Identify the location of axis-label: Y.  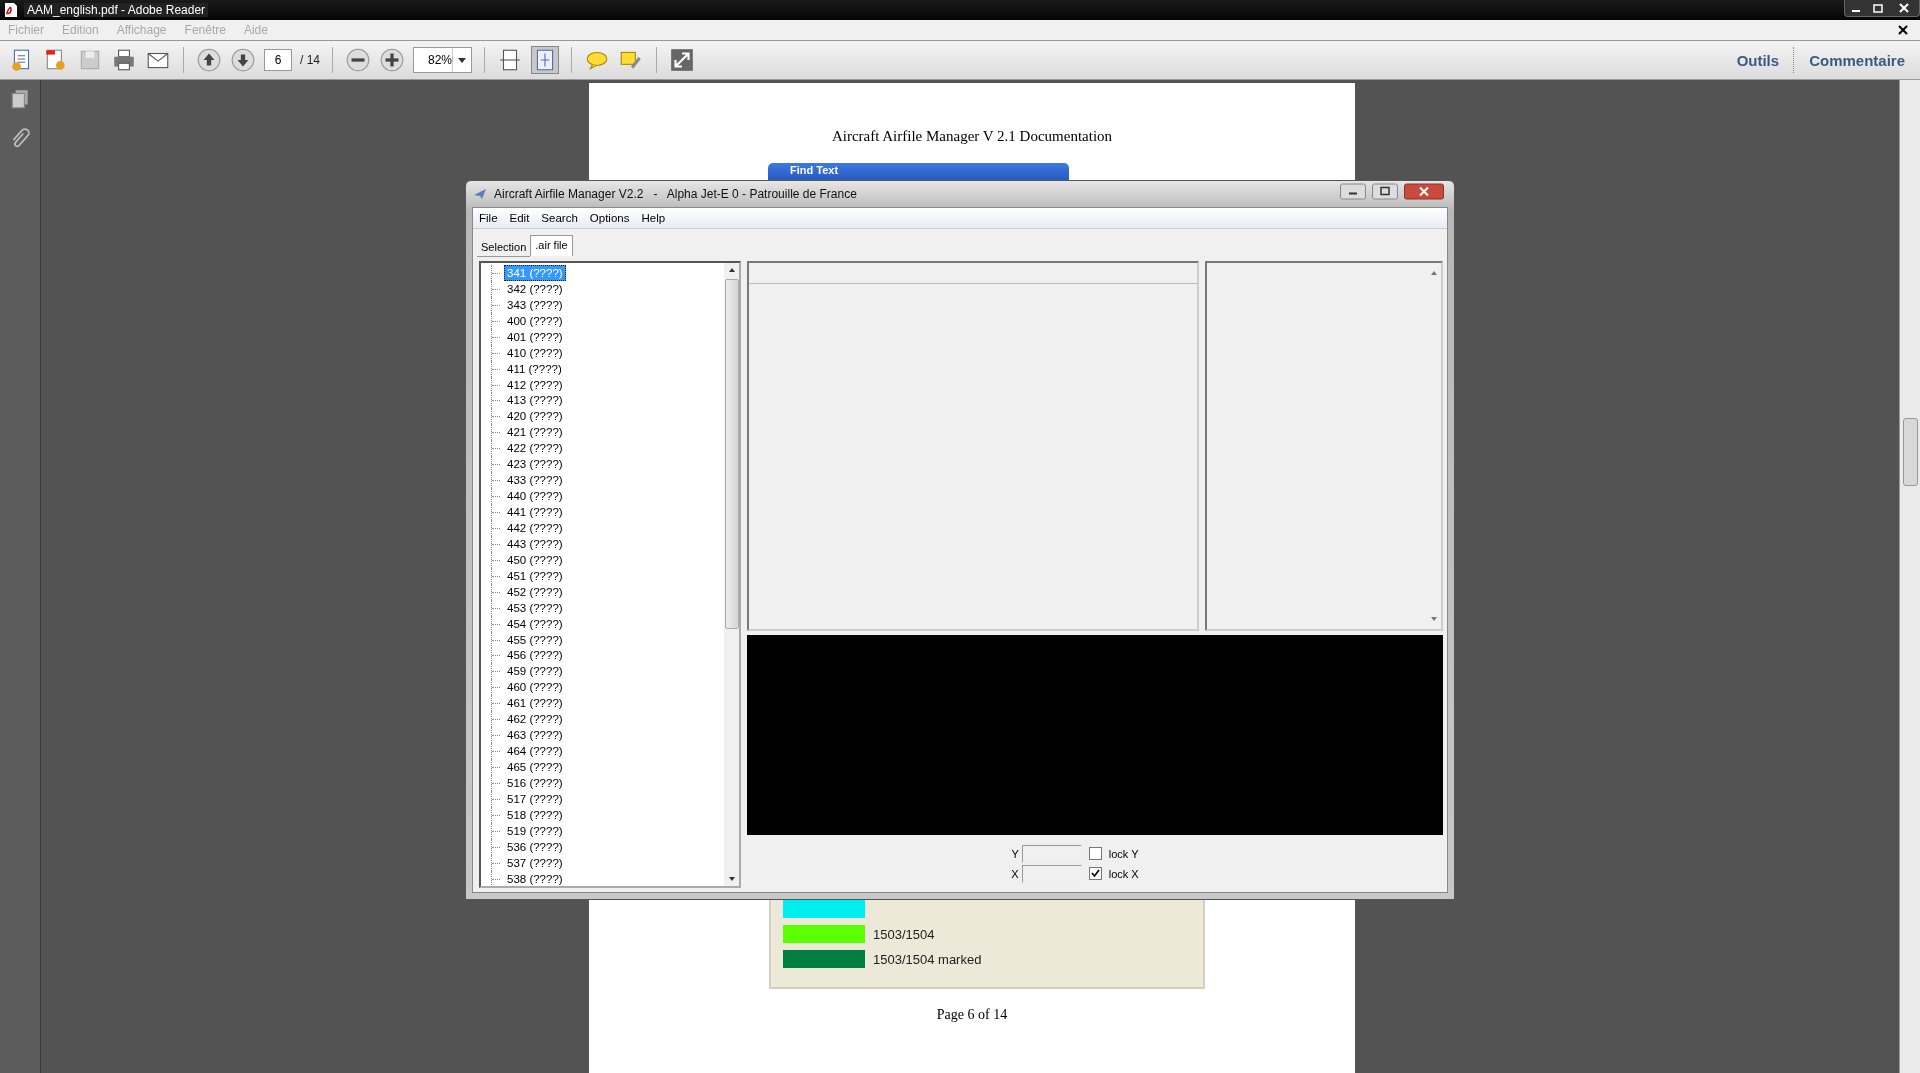
(1015, 853).